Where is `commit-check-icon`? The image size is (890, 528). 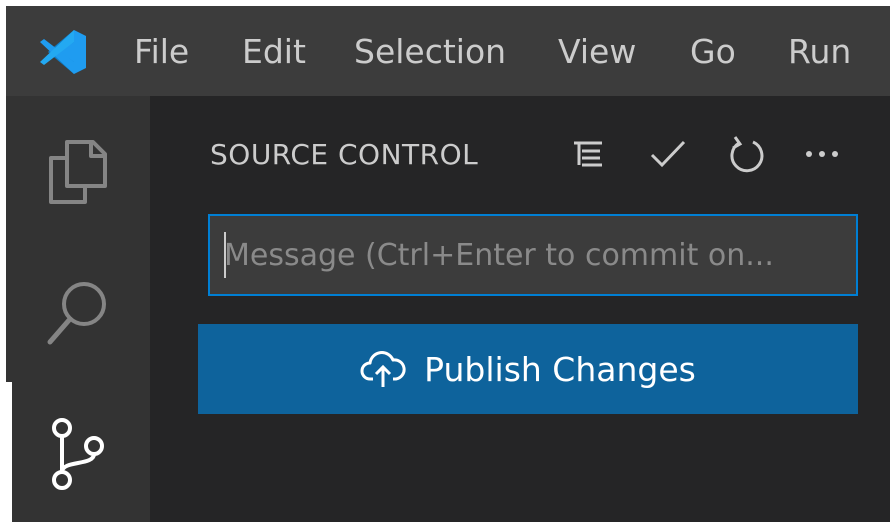
commit-check-icon is located at coordinates (668, 154).